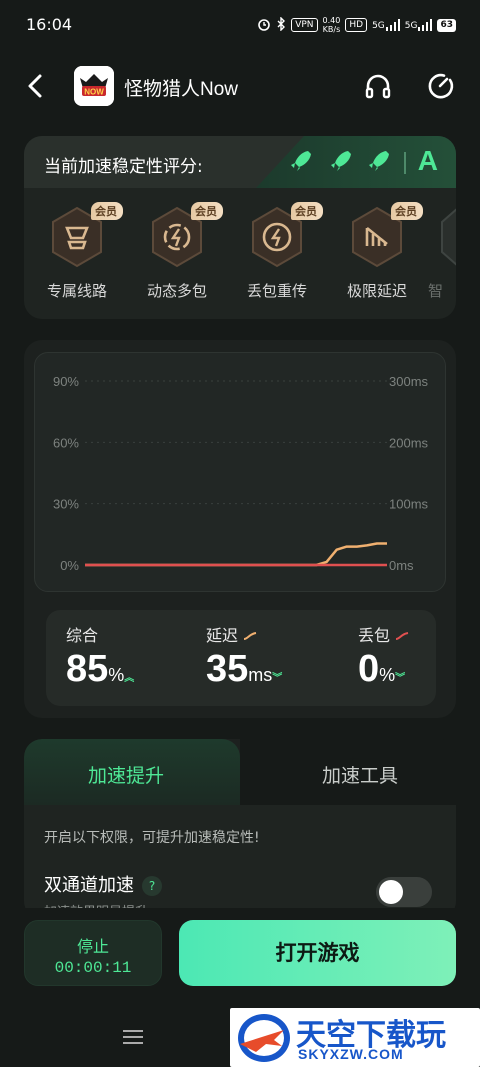 The width and height of the screenshot is (480, 1067). I want to click on left-tick-label: 30%, so click(66, 504).